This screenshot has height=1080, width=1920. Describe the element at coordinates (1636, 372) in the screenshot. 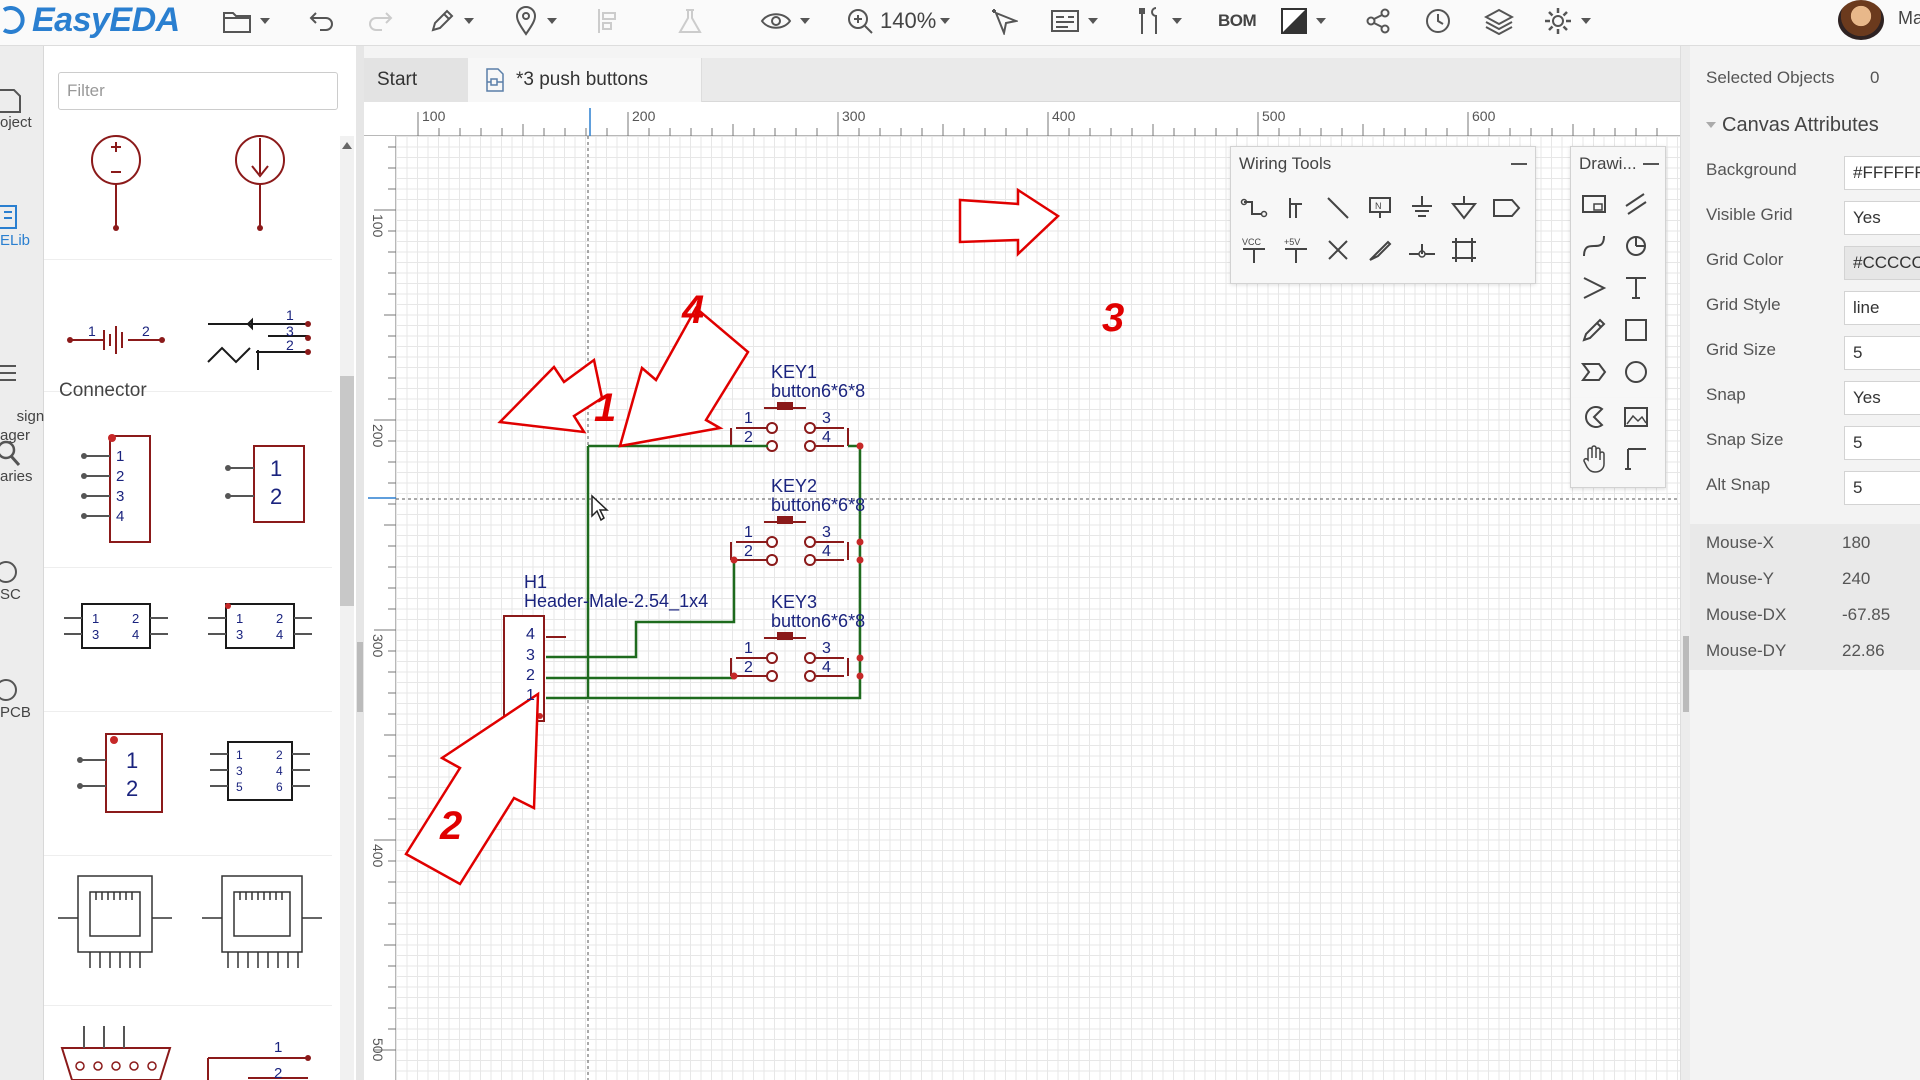

I see `draw-circle-tool` at that location.